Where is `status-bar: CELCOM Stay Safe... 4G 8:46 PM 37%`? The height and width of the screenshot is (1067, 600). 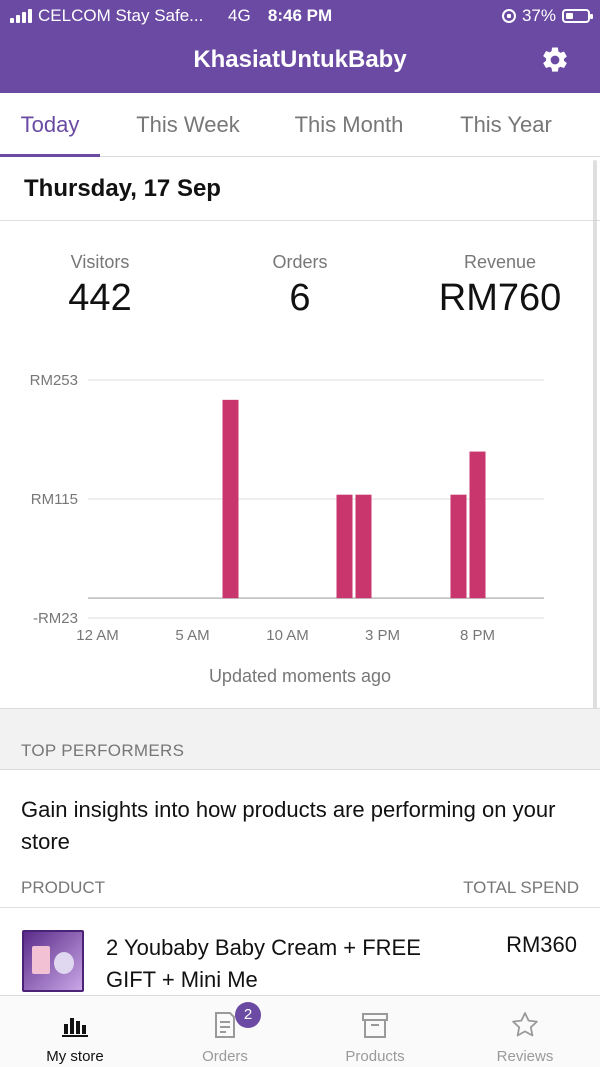 status-bar: CELCOM Stay Safe... 4G 8:46 PM 37% is located at coordinates (300, 16).